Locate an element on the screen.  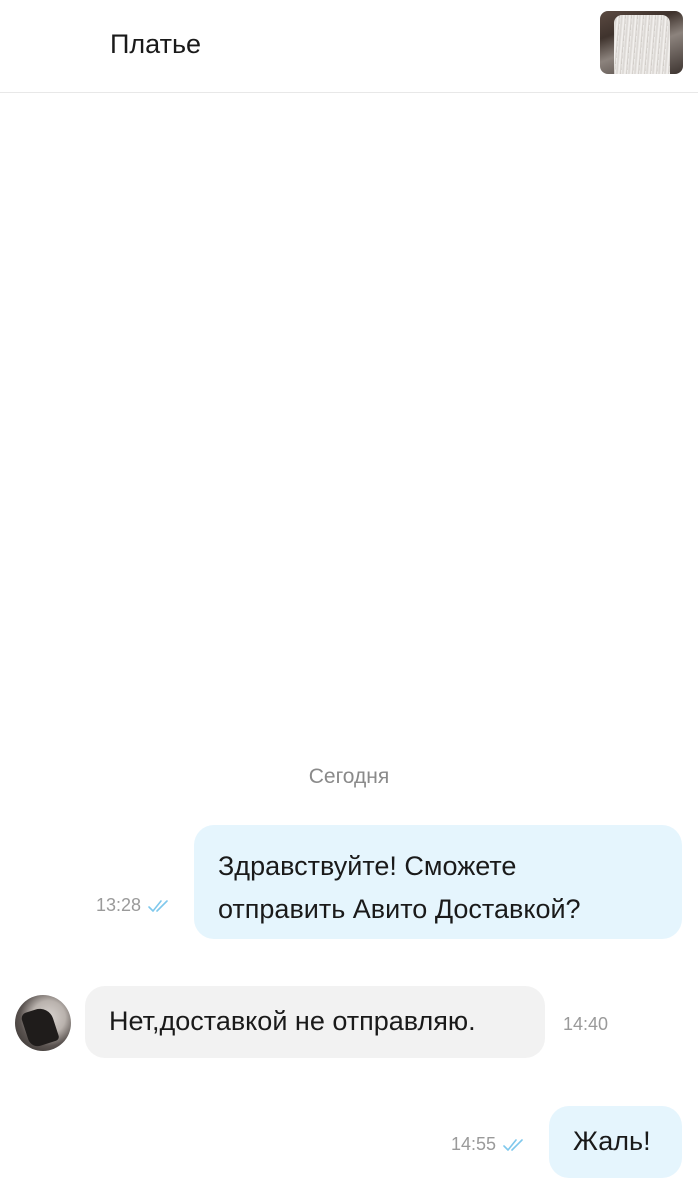
outgoing-message-bubble: Жаль! is located at coordinates (615, 1142).